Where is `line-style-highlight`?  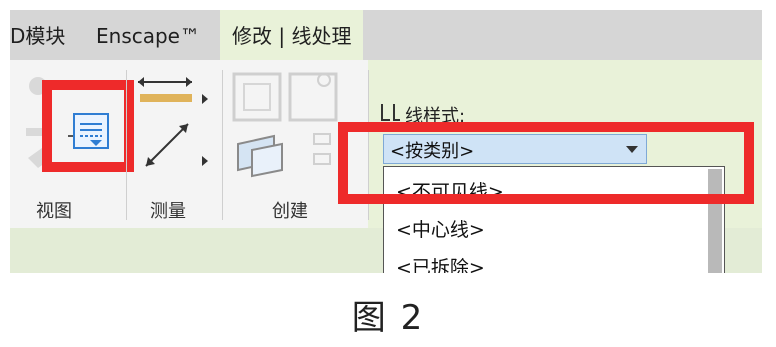 line-style-highlight is located at coordinates (546, 163).